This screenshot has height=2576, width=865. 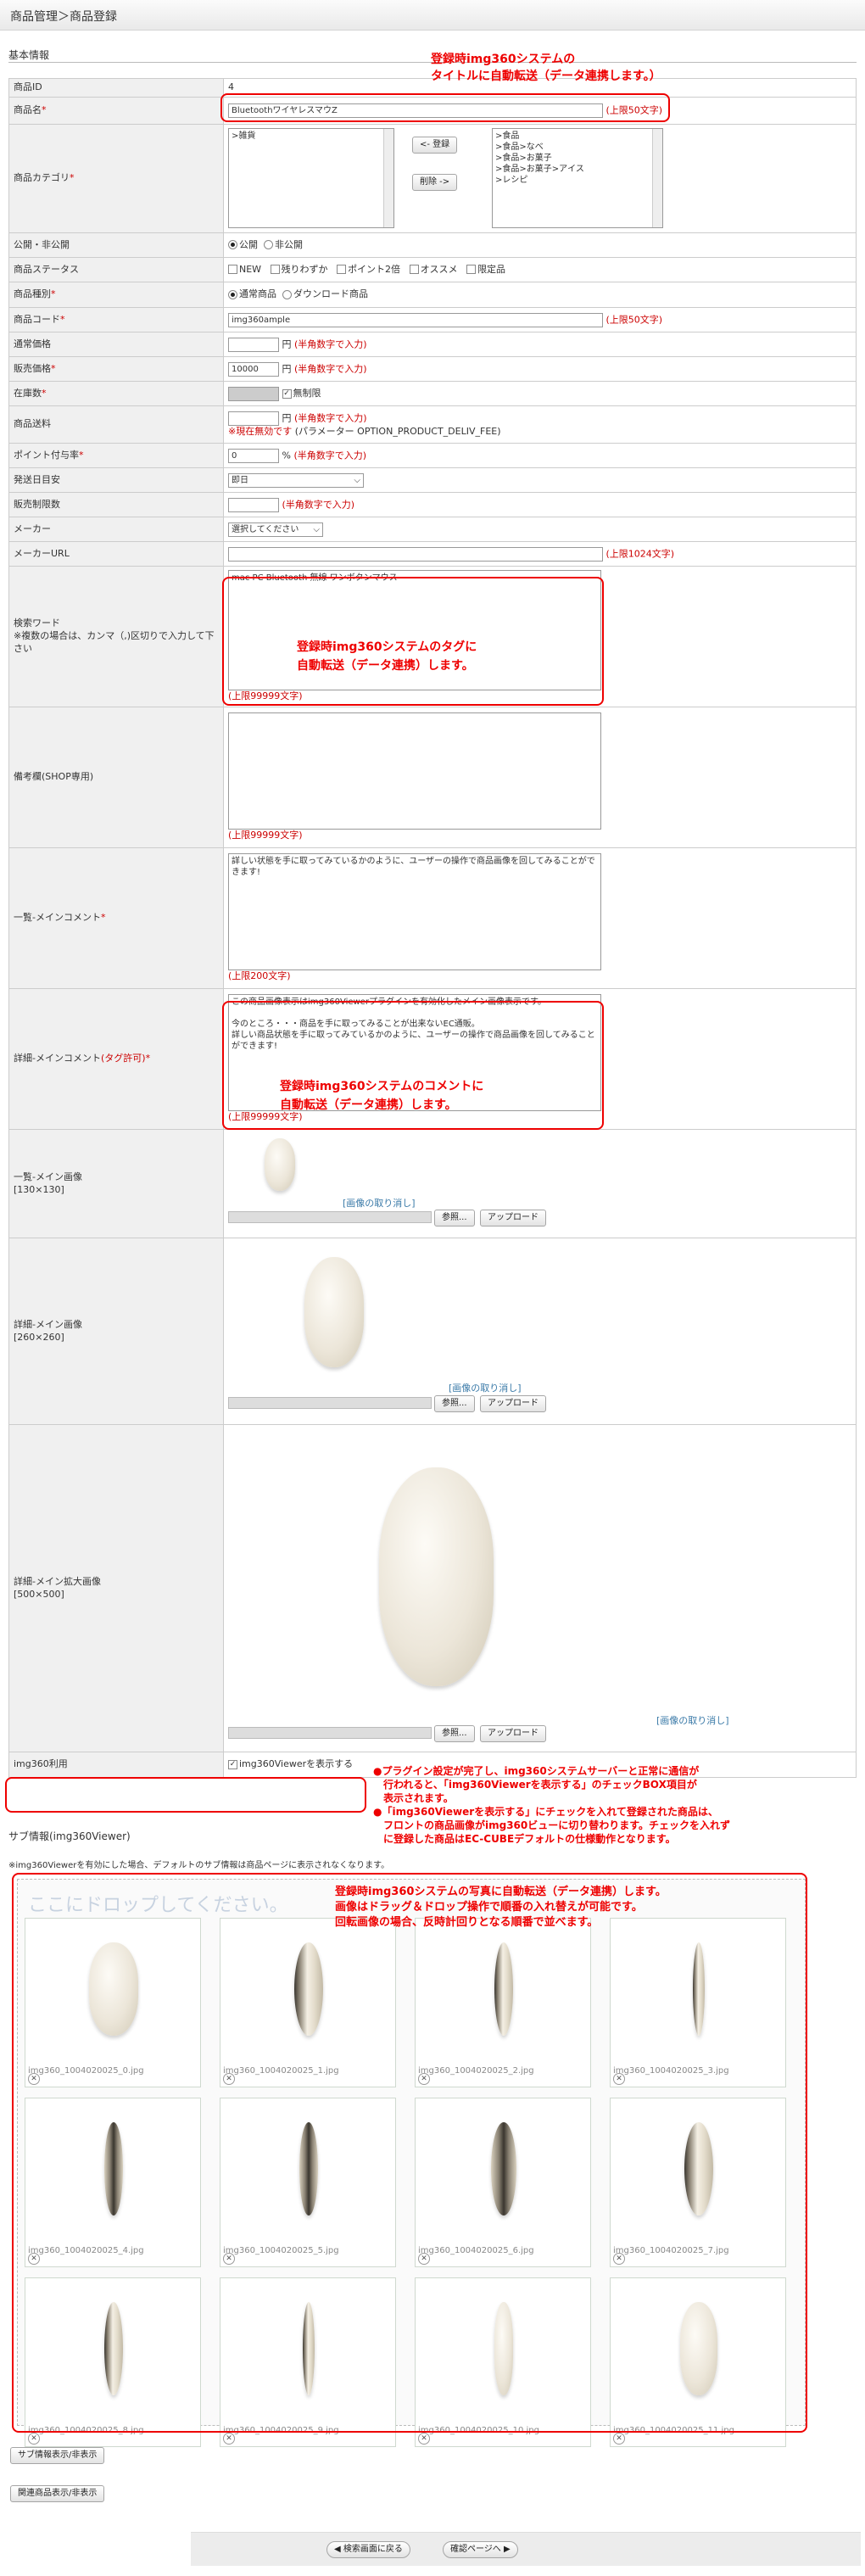 I want to click on label-product-id: 商品ID, so click(x=116, y=88).